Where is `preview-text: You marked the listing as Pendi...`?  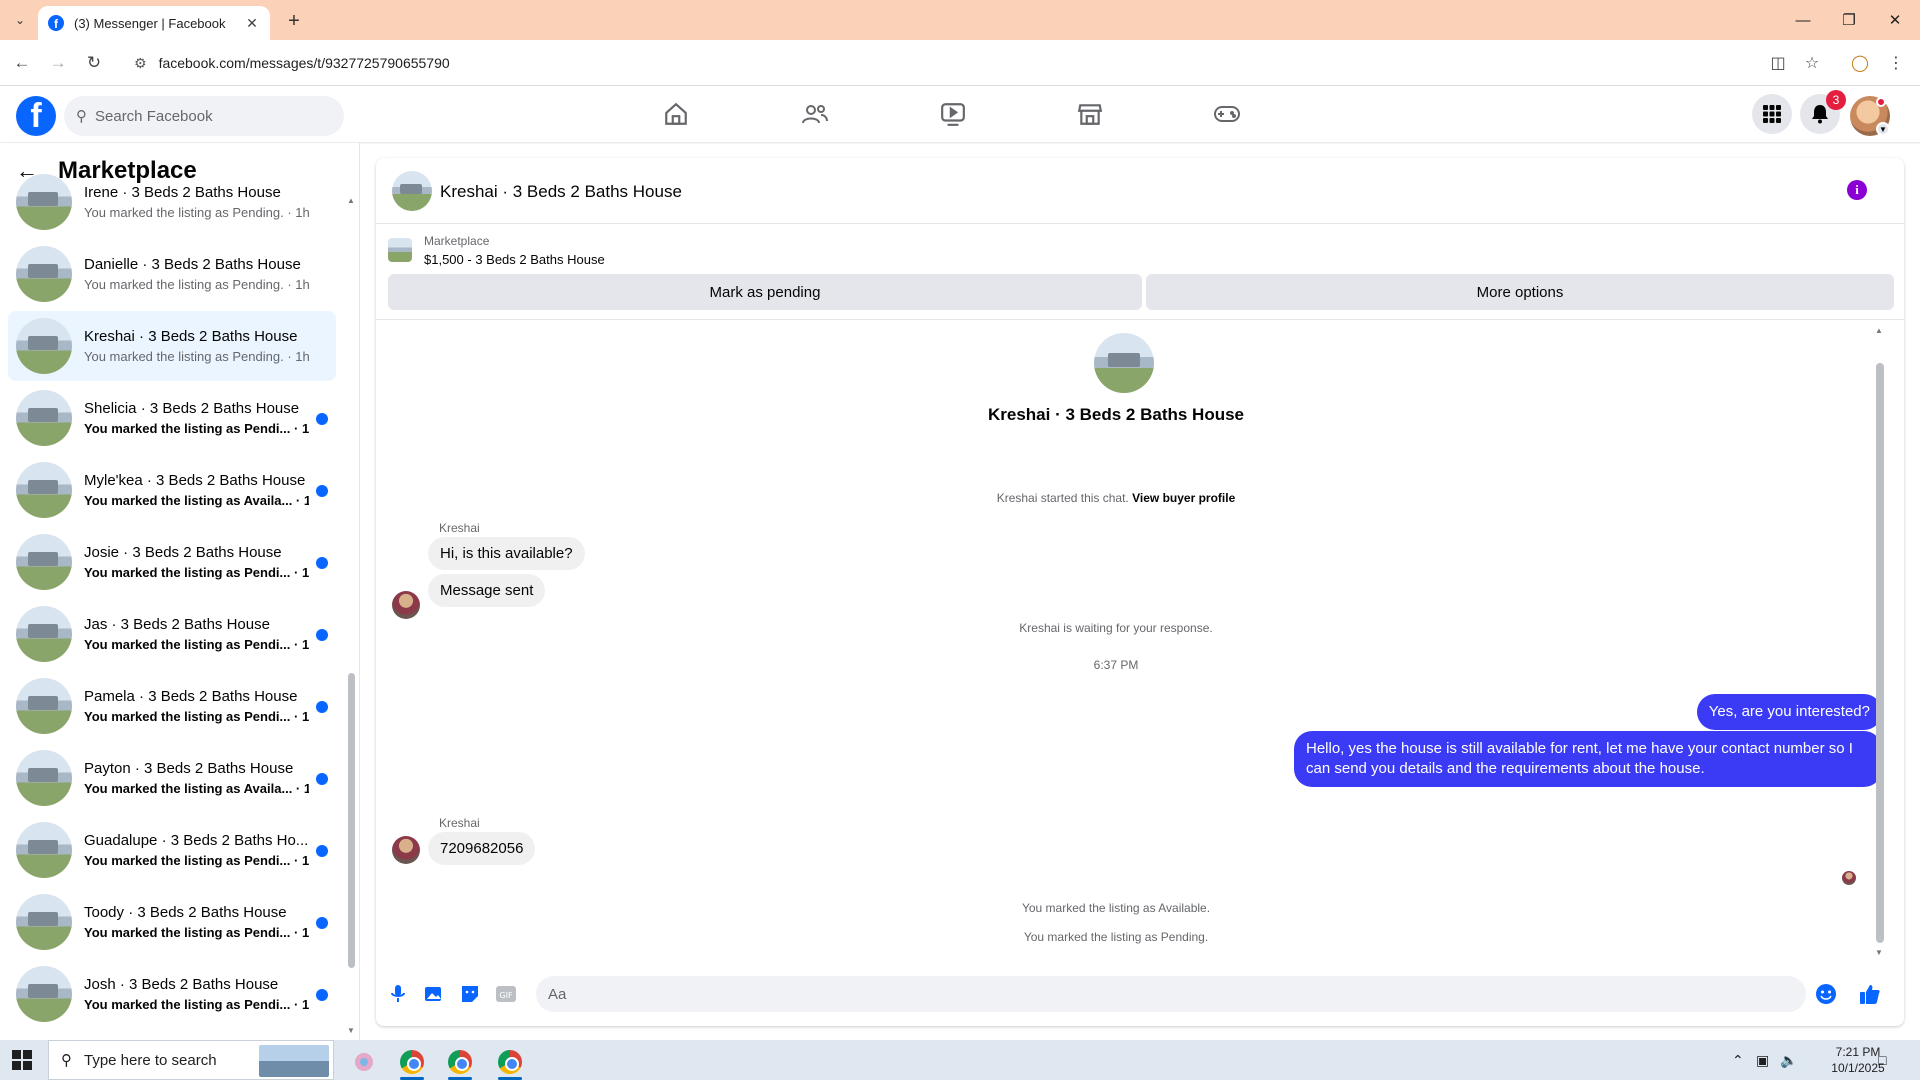
preview-text: You marked the listing as Pendi... is located at coordinates (187, 860).